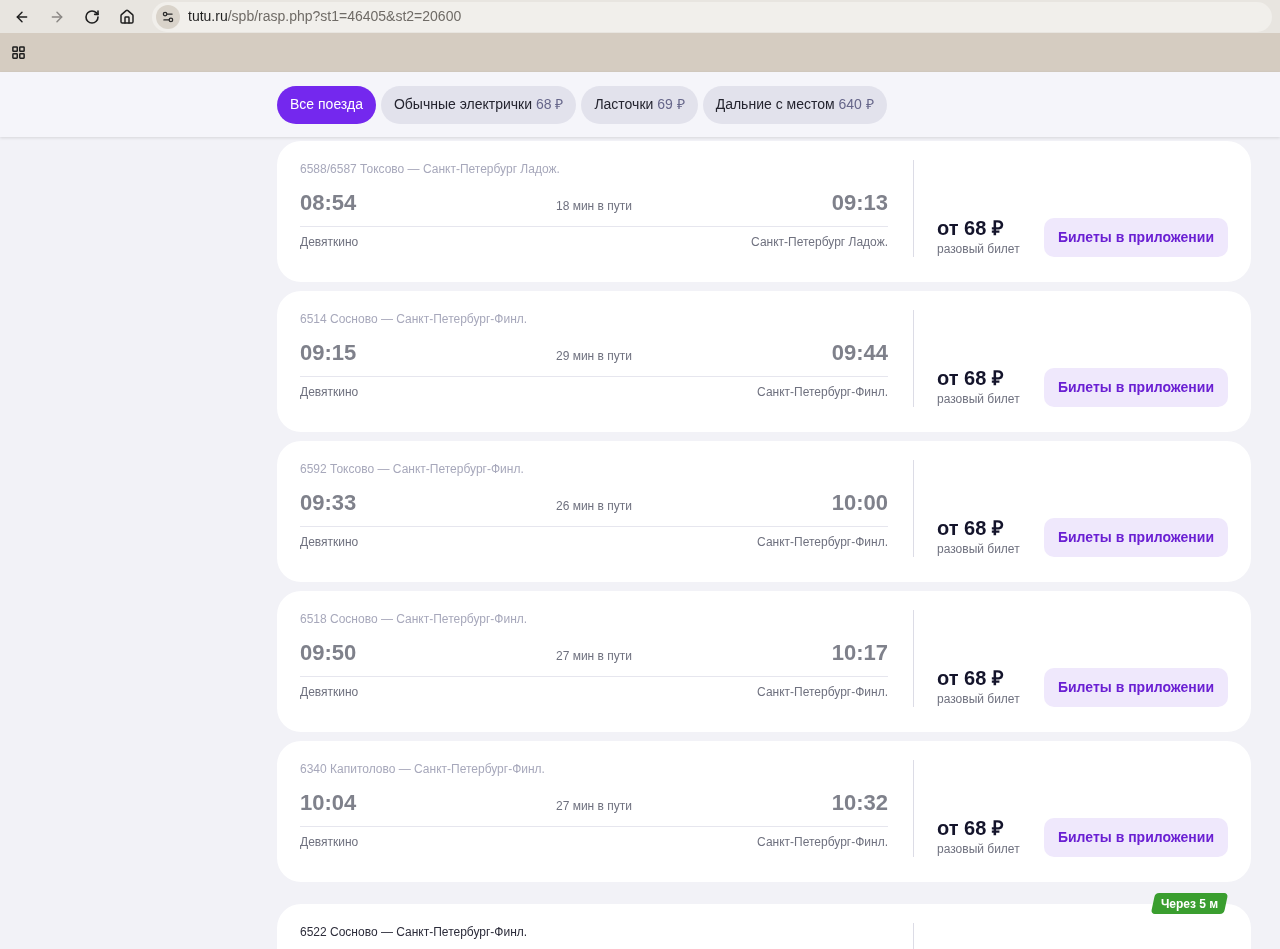  Describe the element at coordinates (18, 52) in the screenshot. I see `apps-grid-icon` at that location.